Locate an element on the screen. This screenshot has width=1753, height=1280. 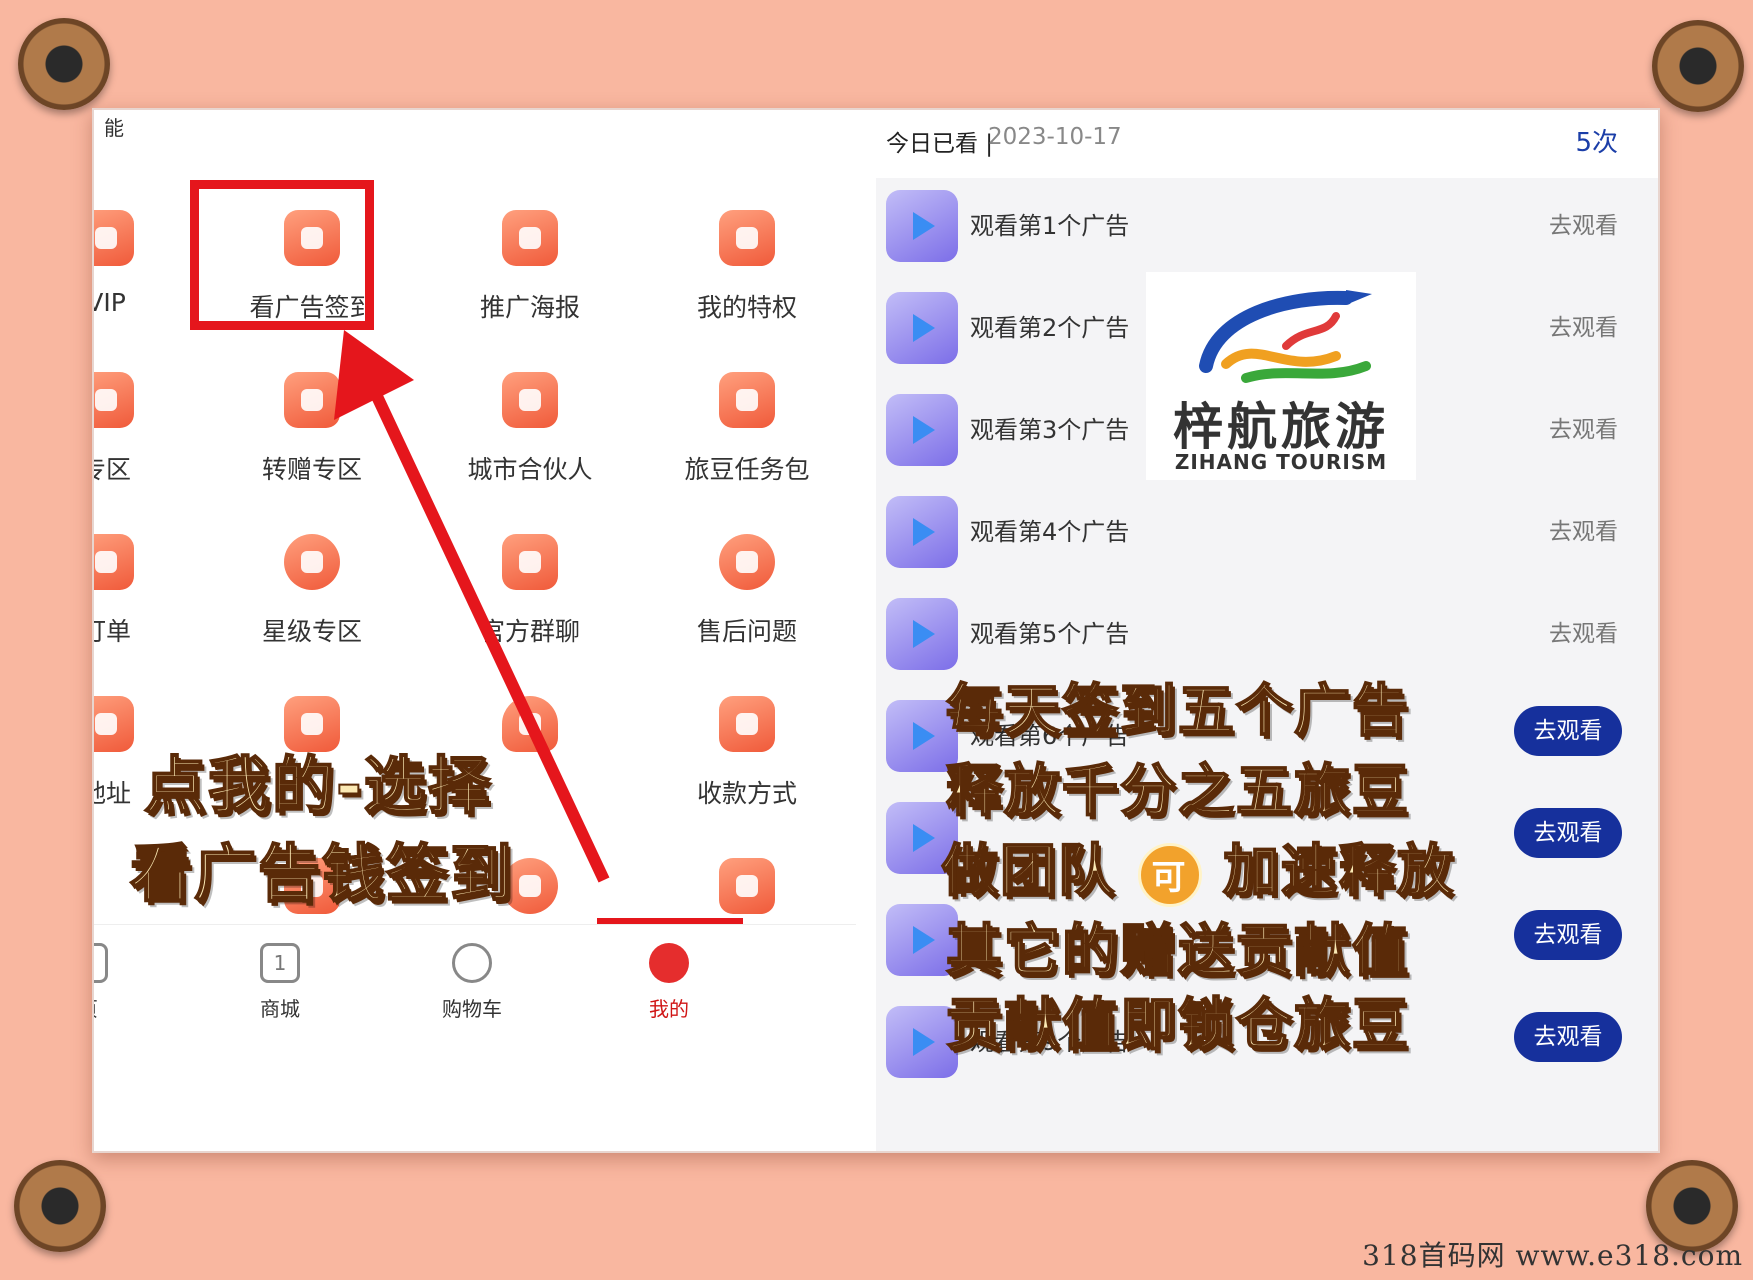
watched-count: 5次 is located at coordinates (1596, 143).